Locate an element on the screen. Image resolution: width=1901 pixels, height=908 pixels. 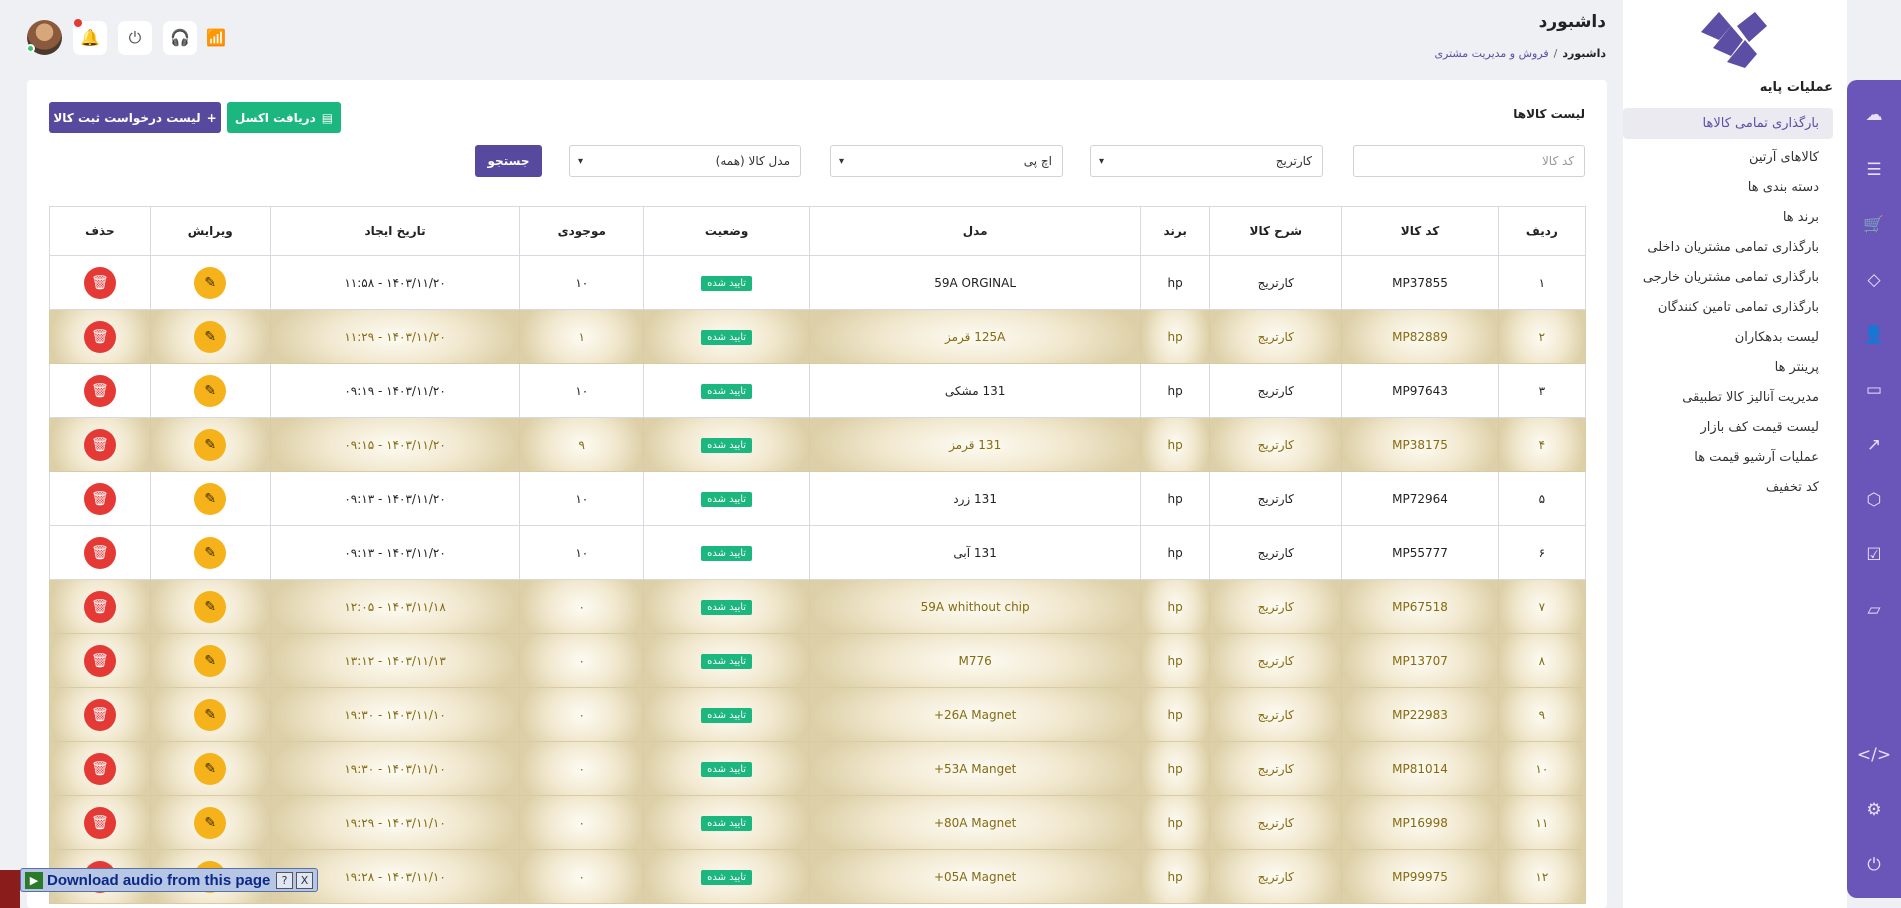
cart-icon: 🛒 is located at coordinates (1874, 225).